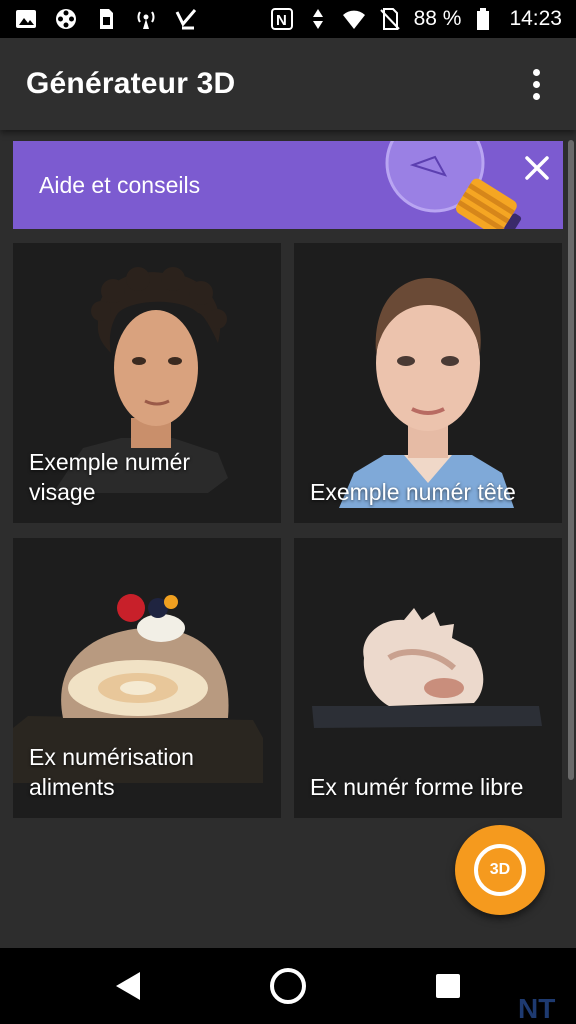  Describe the element at coordinates (318, 19) in the screenshot. I see `data-arrows-icon` at that location.